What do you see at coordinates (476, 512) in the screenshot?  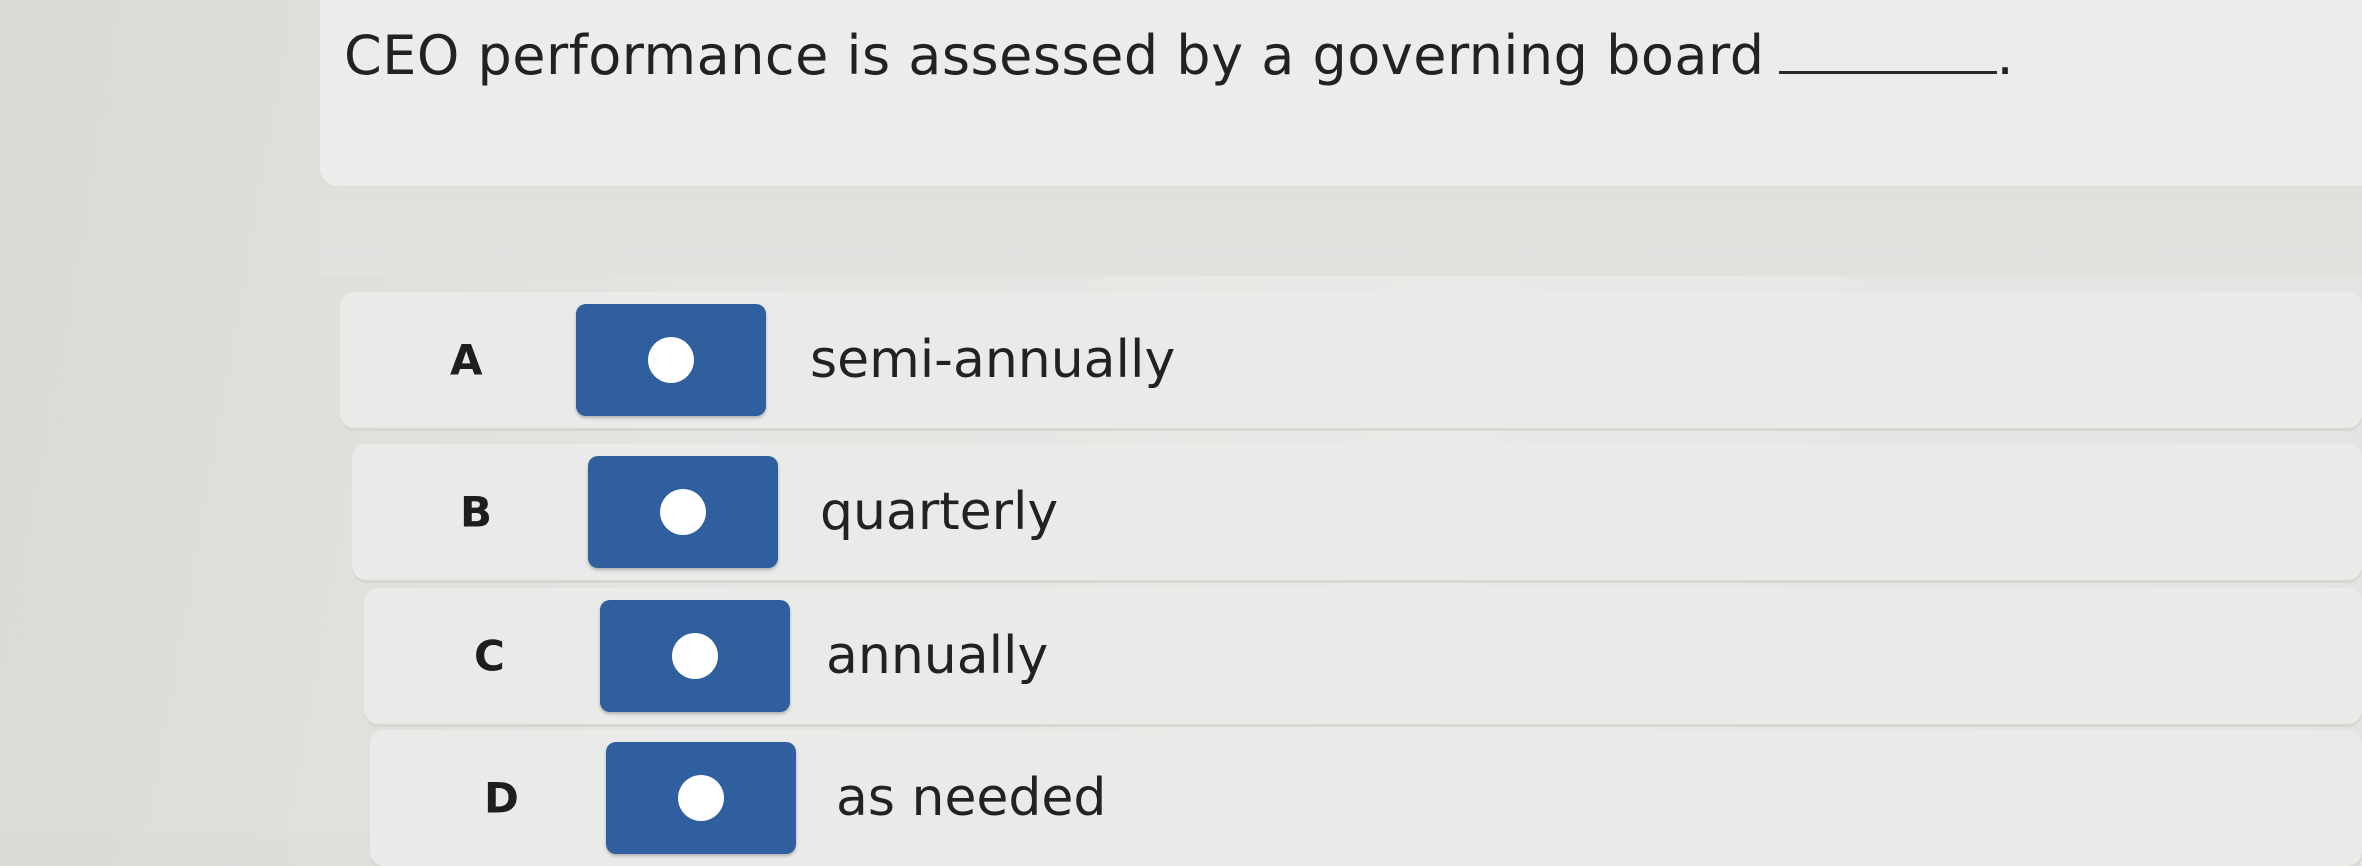 I see `option-letter-b: B` at bounding box center [476, 512].